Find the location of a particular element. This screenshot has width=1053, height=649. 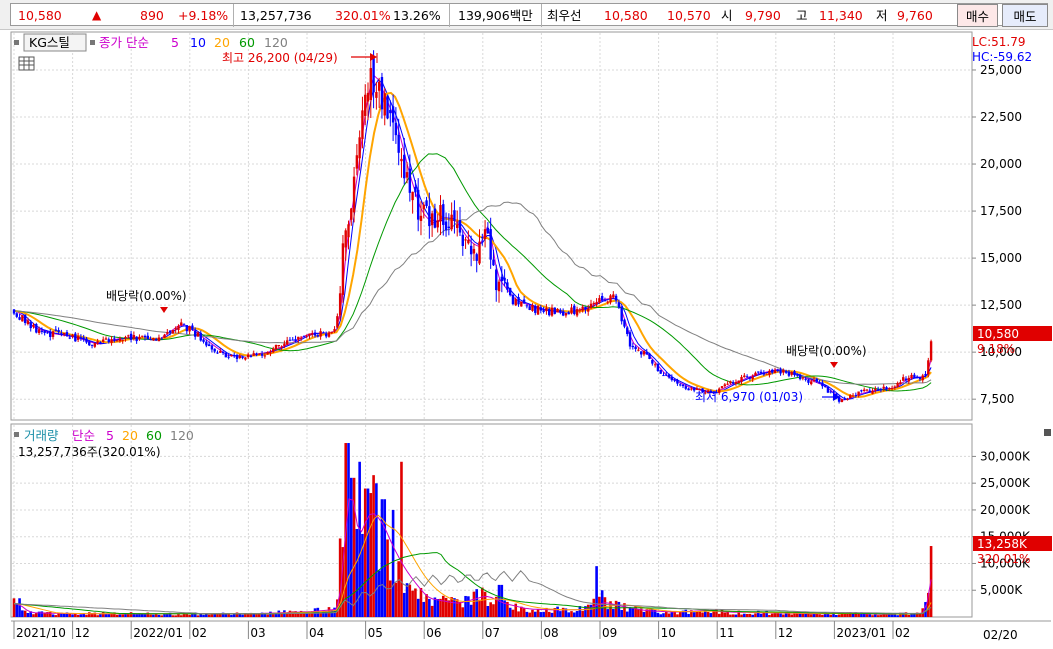

current-pct-tag: 9.18% is located at coordinates (996, 349).